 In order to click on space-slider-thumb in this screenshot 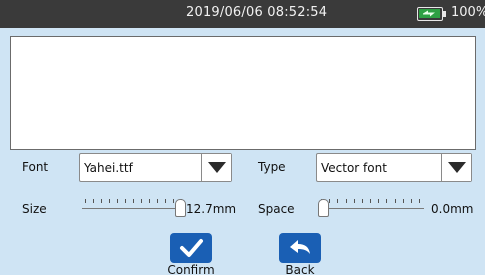, I will do `click(323, 208)`.